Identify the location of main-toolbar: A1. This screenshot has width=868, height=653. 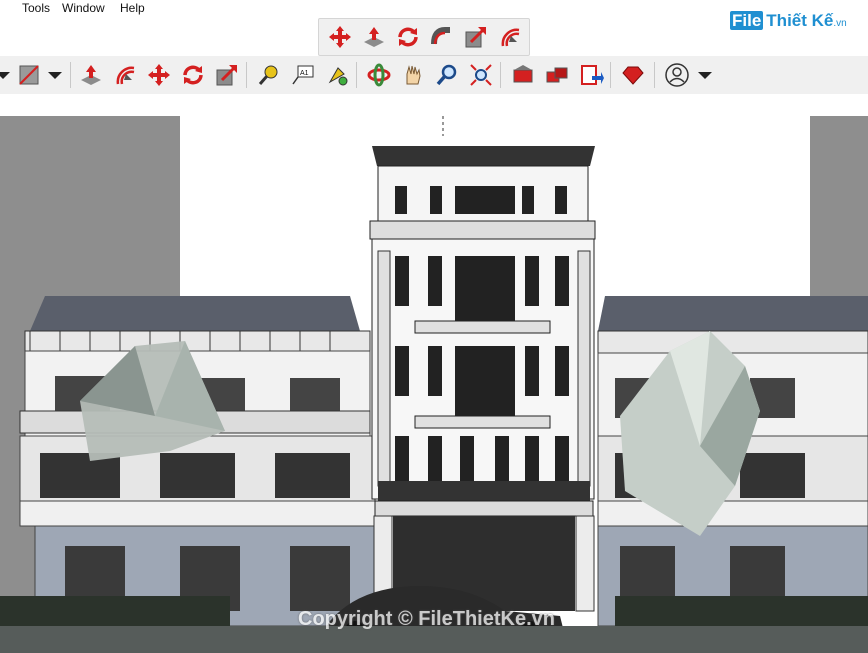
(434, 75).